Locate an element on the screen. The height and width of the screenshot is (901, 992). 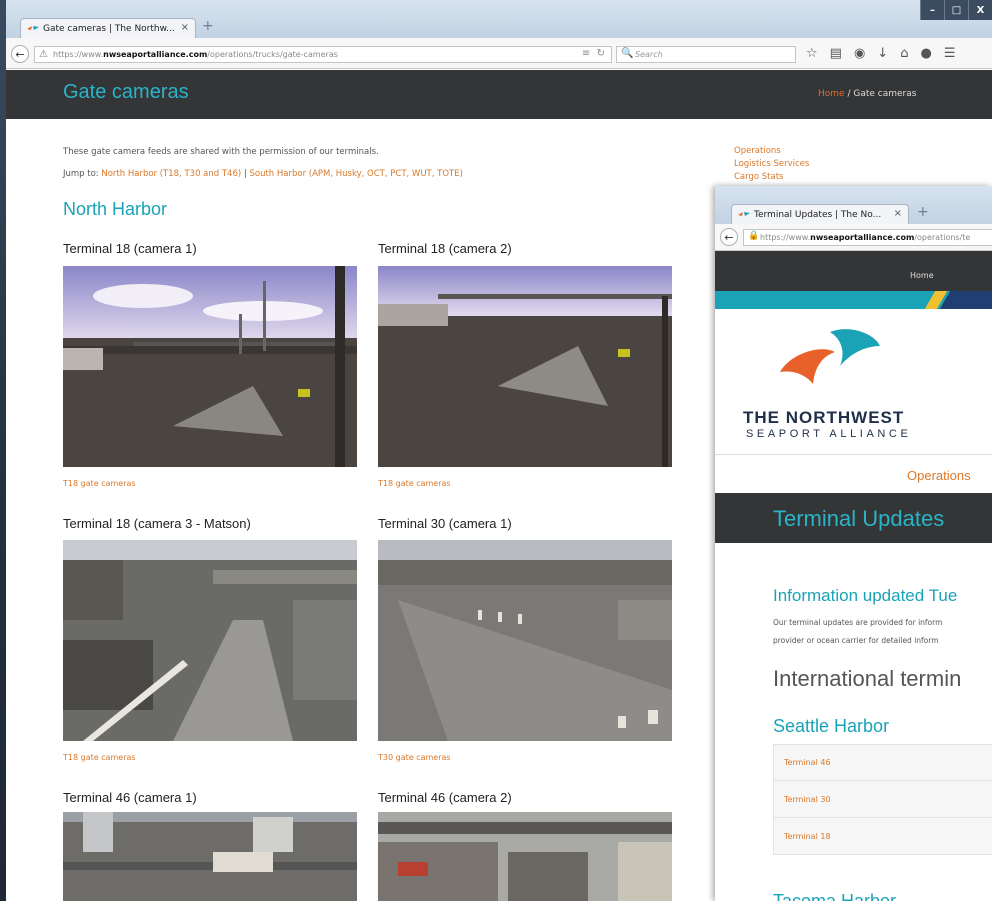
page-banner: Terminal Updates is located at coordinates (853, 518).